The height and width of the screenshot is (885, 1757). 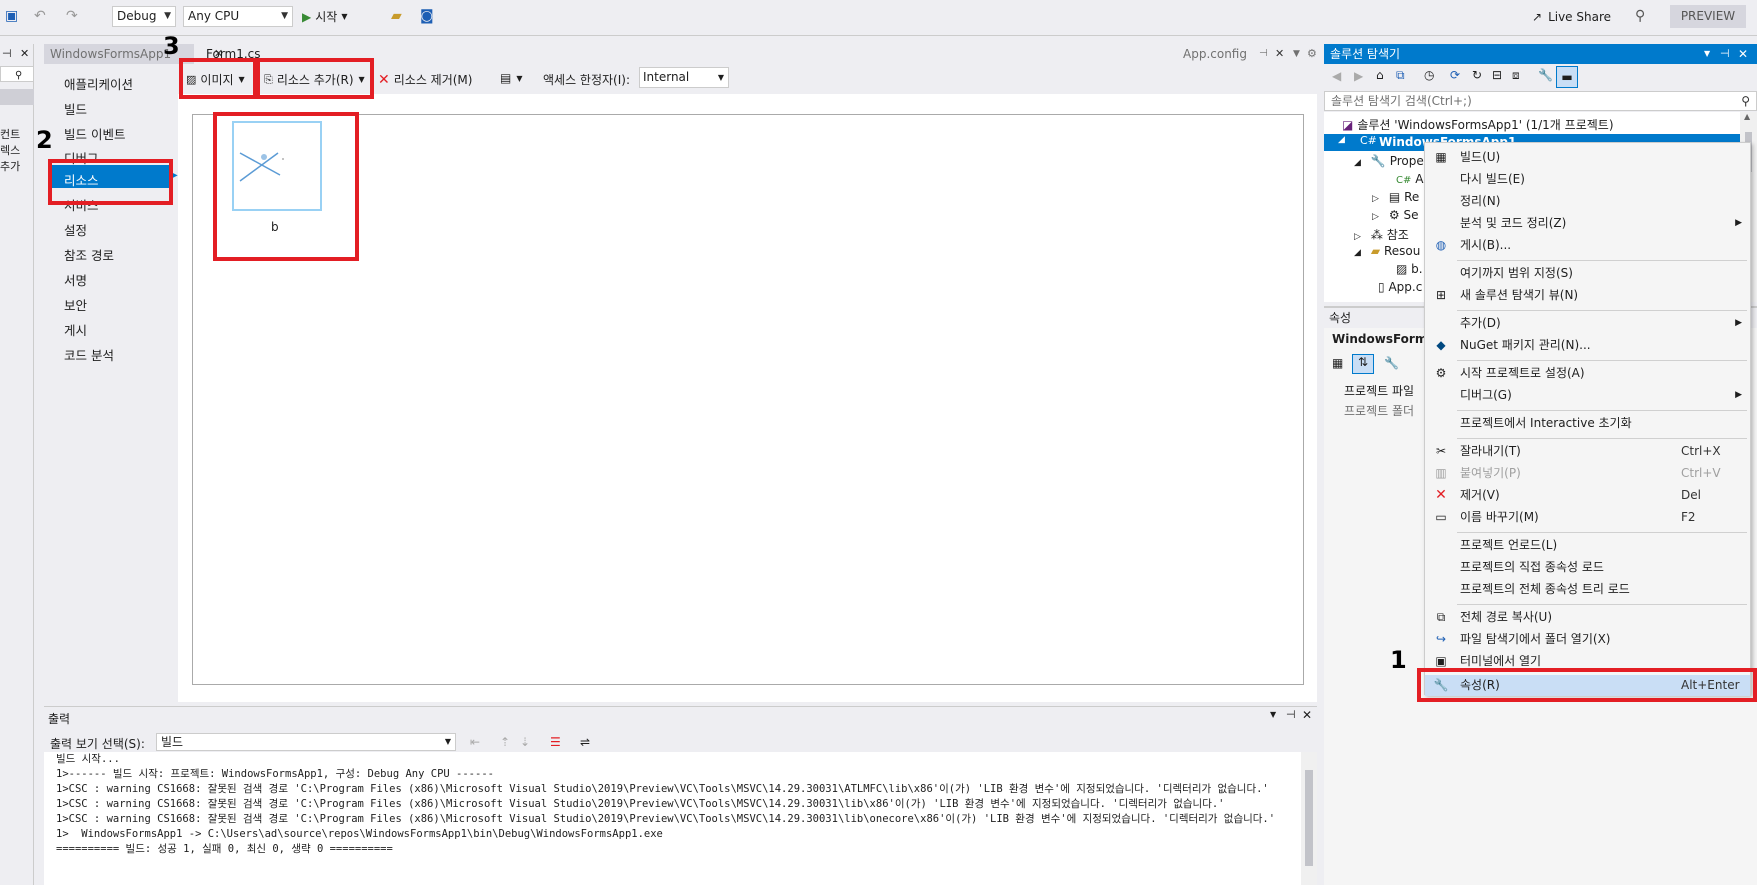 What do you see at coordinates (1587, 517) in the screenshot?
I see `menu-item-rename: ▭ 이름 바꾸기(M) F2` at bounding box center [1587, 517].